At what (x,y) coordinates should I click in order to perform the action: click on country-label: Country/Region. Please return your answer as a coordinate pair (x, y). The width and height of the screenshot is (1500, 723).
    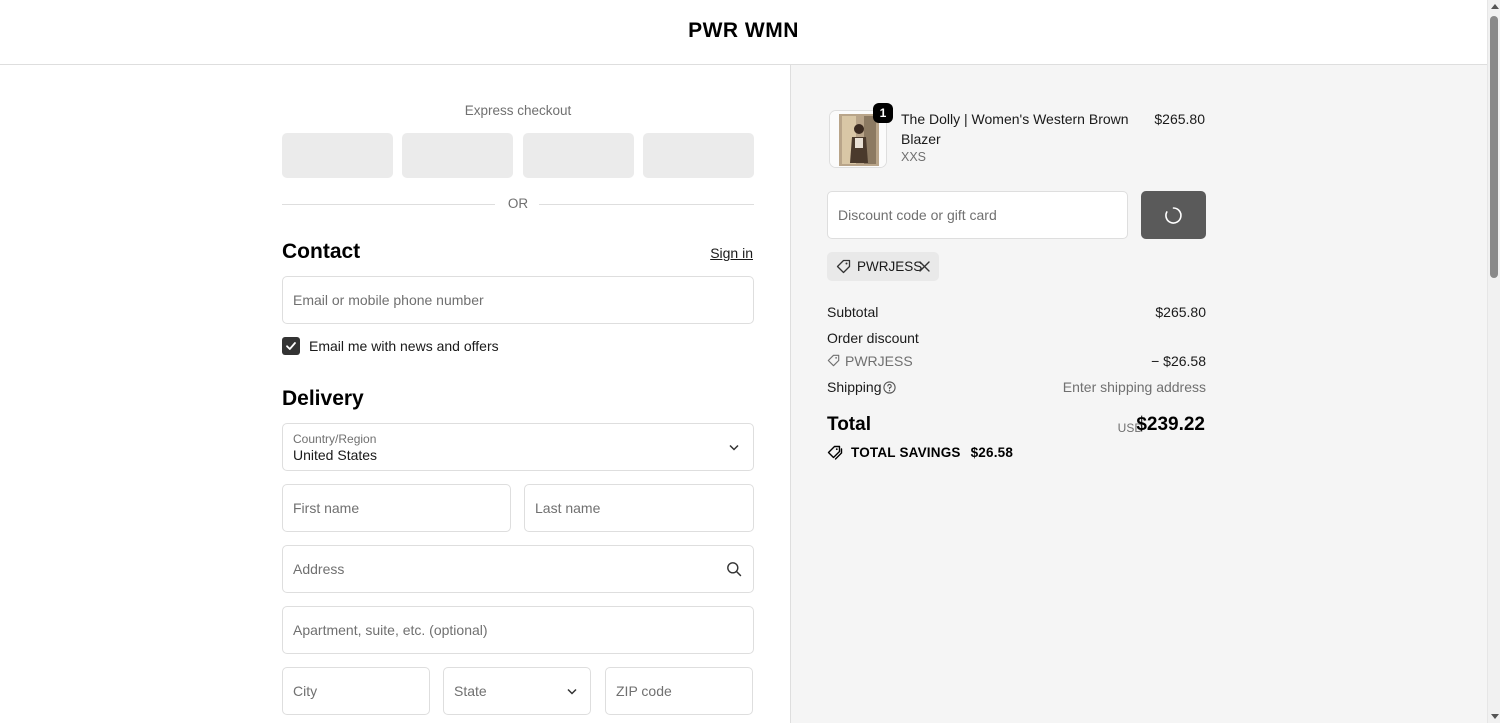
    Looking at the image, I should click on (335, 439).